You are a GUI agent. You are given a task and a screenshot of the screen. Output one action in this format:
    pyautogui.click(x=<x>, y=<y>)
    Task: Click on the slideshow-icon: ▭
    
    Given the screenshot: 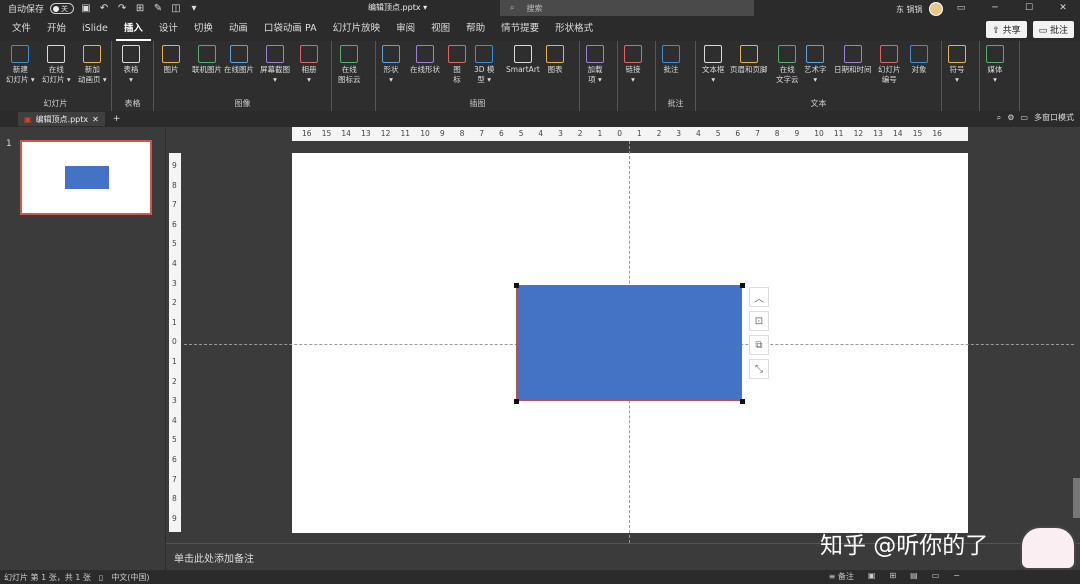 What is the action you would take?
    pyautogui.click(x=936, y=576)
    